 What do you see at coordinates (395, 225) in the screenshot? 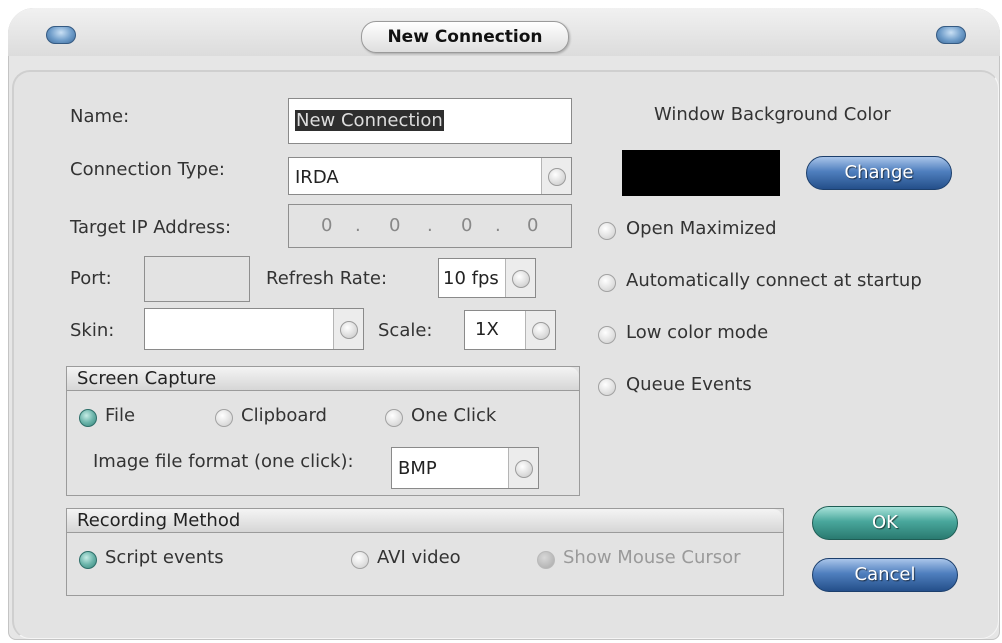
I see `ip-octet-2: 0` at bounding box center [395, 225].